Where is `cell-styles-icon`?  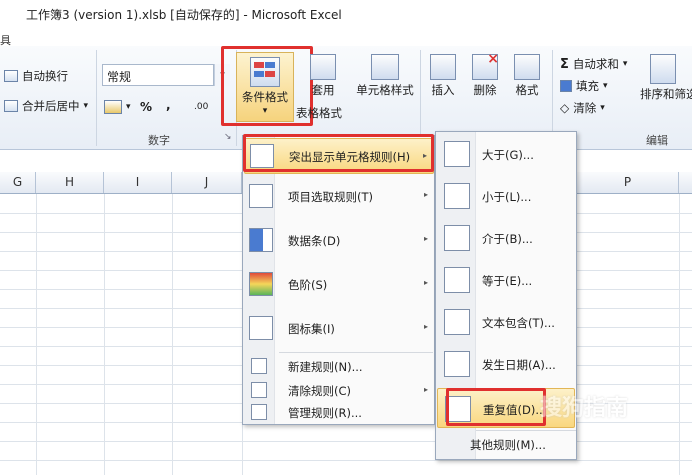
cell-styles-icon is located at coordinates (385, 67).